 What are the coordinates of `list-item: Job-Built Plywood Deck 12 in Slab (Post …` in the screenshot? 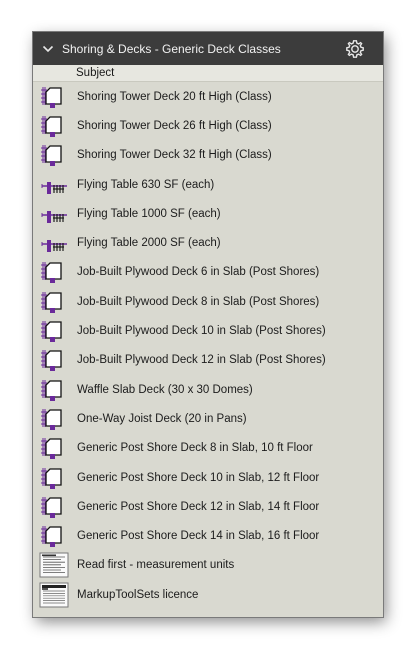 It's located at (208, 360).